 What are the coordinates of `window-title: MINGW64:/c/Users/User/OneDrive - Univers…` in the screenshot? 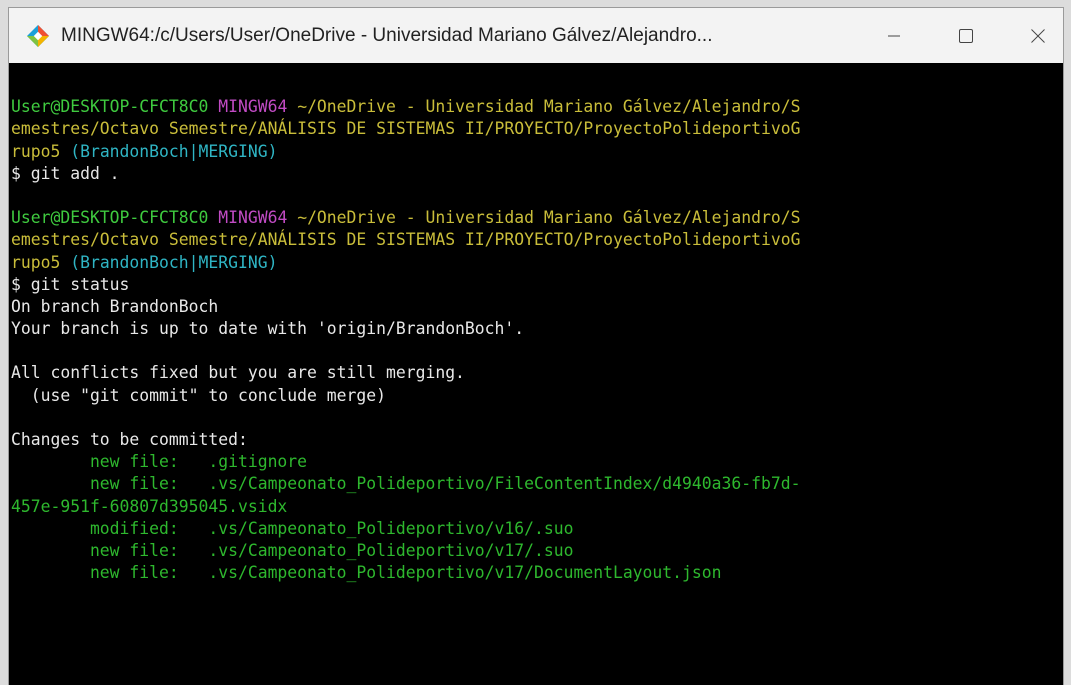 It's located at (387, 35).